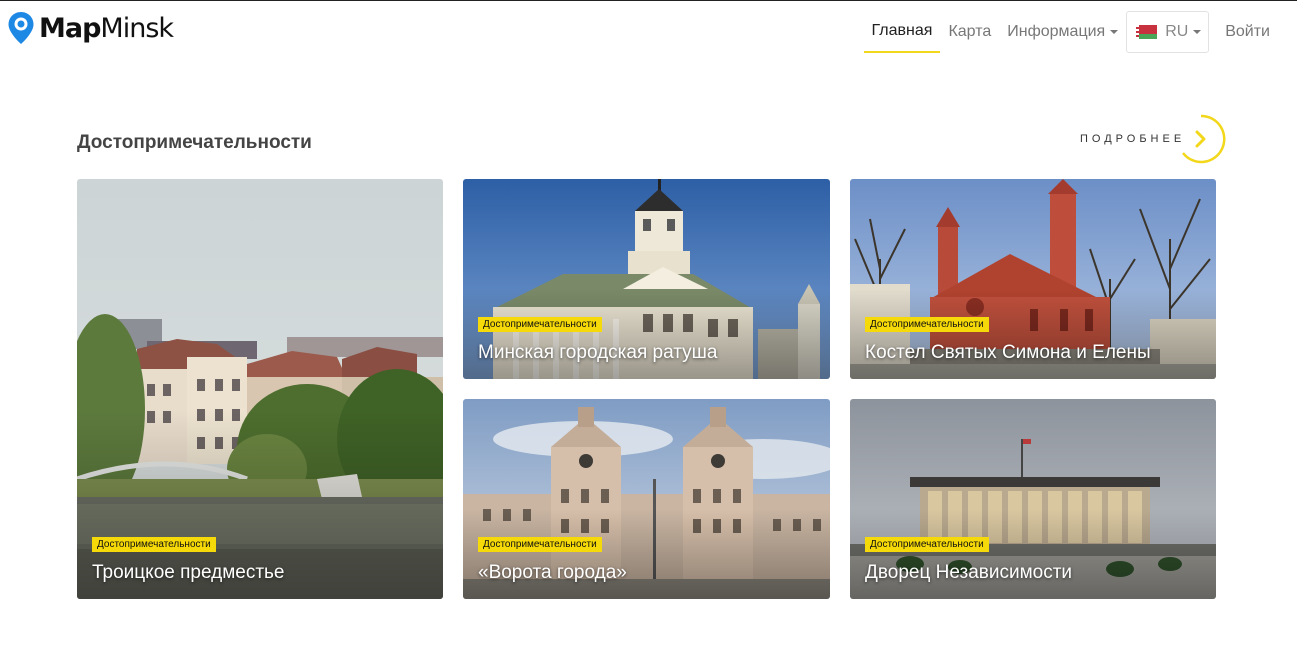 The width and height of the screenshot is (1297, 663). What do you see at coordinates (1008, 352) in the screenshot?
I see `card-title: Костел Святых Симона и Елены` at bounding box center [1008, 352].